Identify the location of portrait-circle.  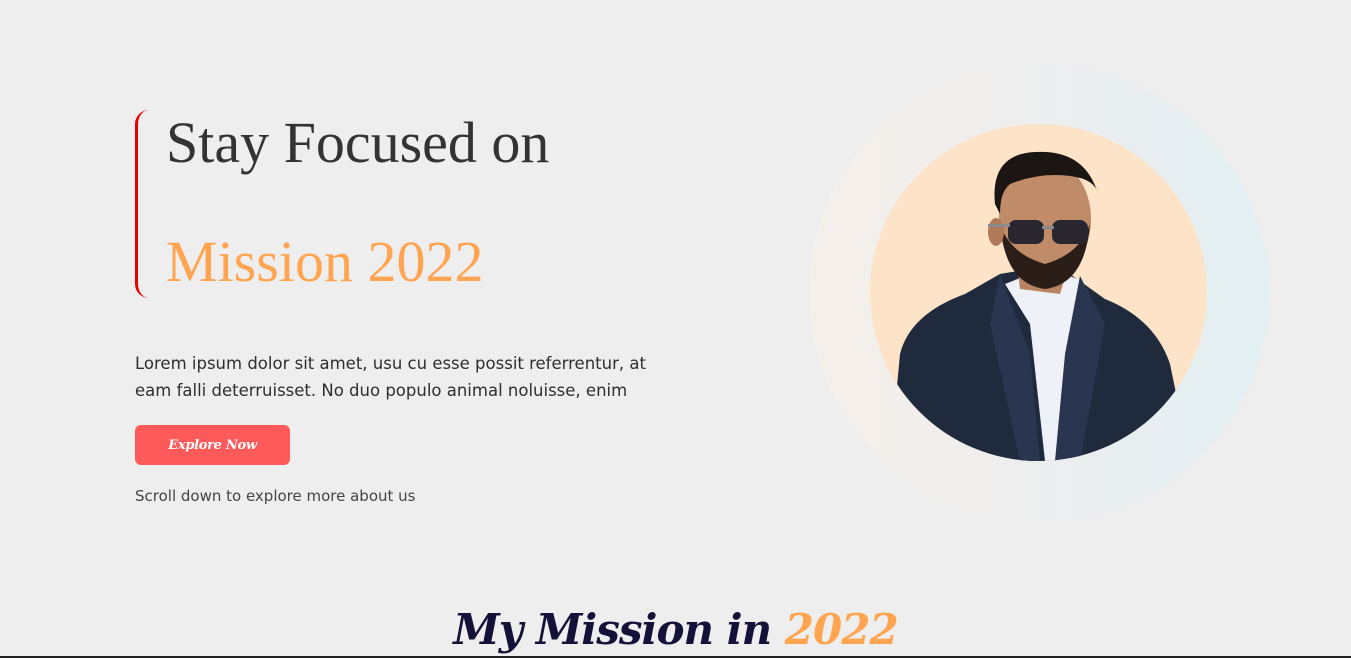
(1038, 292).